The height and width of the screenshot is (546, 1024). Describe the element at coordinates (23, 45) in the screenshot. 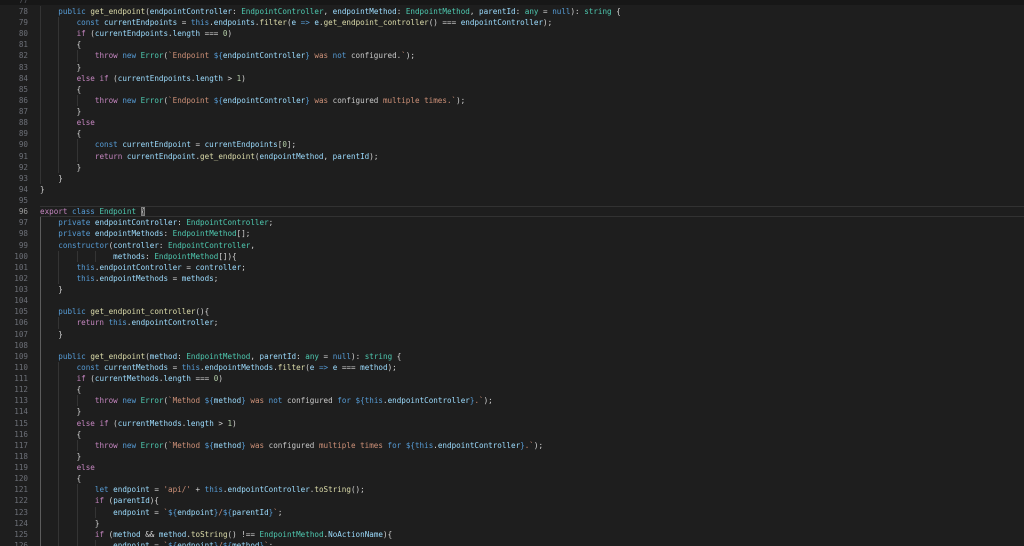

I see `line-number: 81` at that location.